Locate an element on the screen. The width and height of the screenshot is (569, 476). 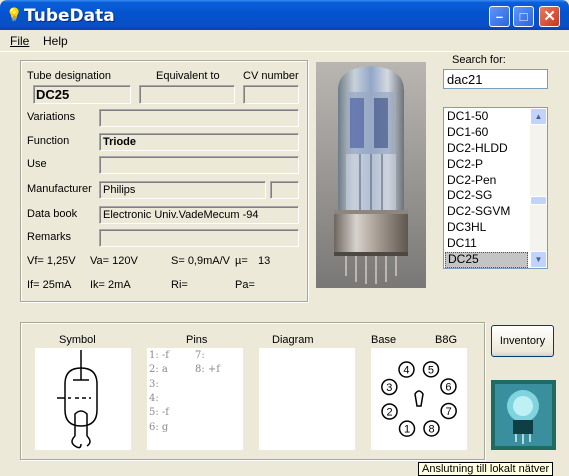
close-button: ✕ is located at coordinates (549, 16).